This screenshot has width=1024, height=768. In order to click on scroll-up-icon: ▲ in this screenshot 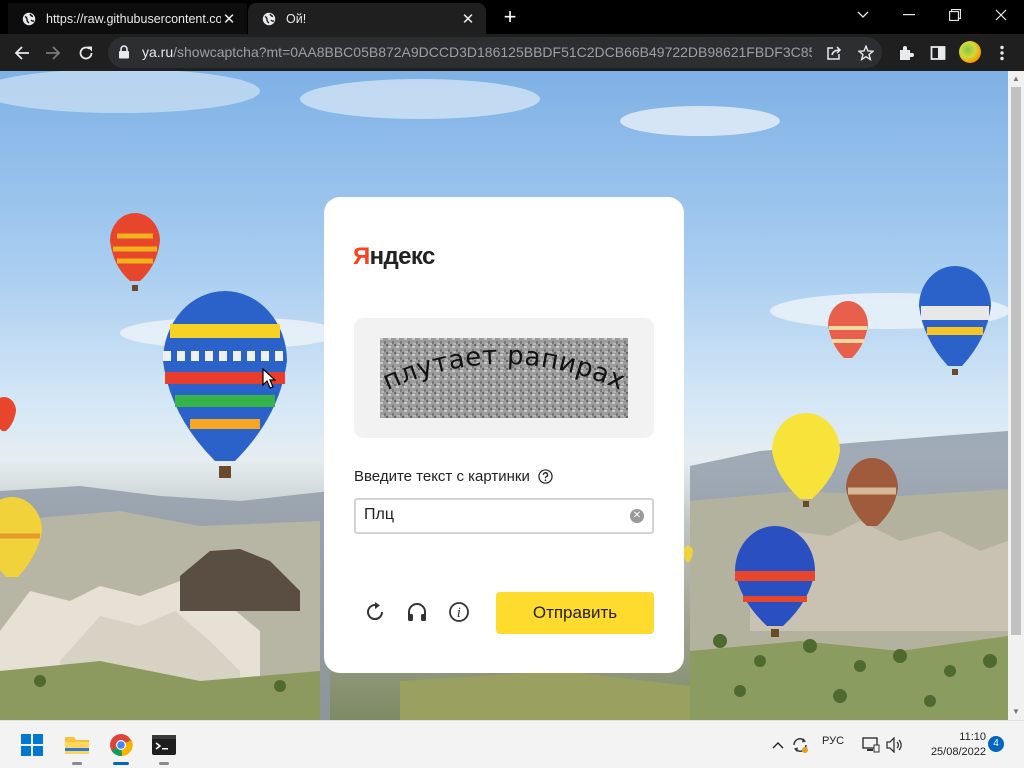, I will do `click(1016, 79)`.